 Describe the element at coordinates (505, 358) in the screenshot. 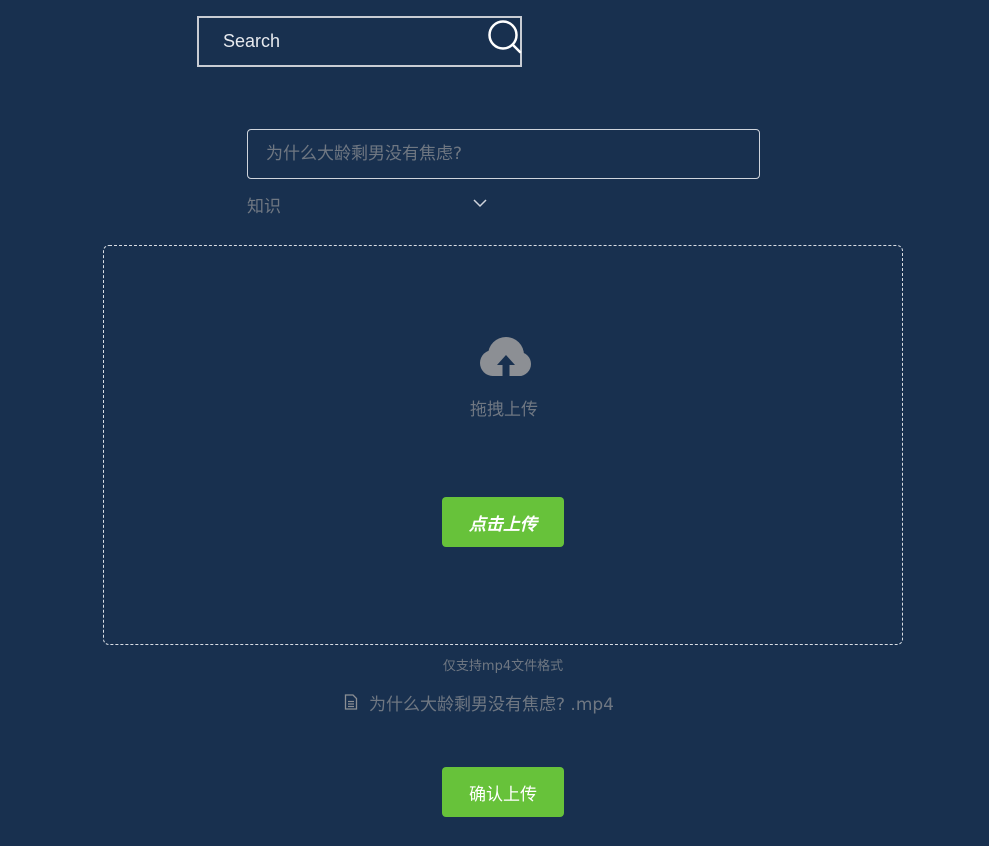

I see `cloud-upload-icon` at that location.